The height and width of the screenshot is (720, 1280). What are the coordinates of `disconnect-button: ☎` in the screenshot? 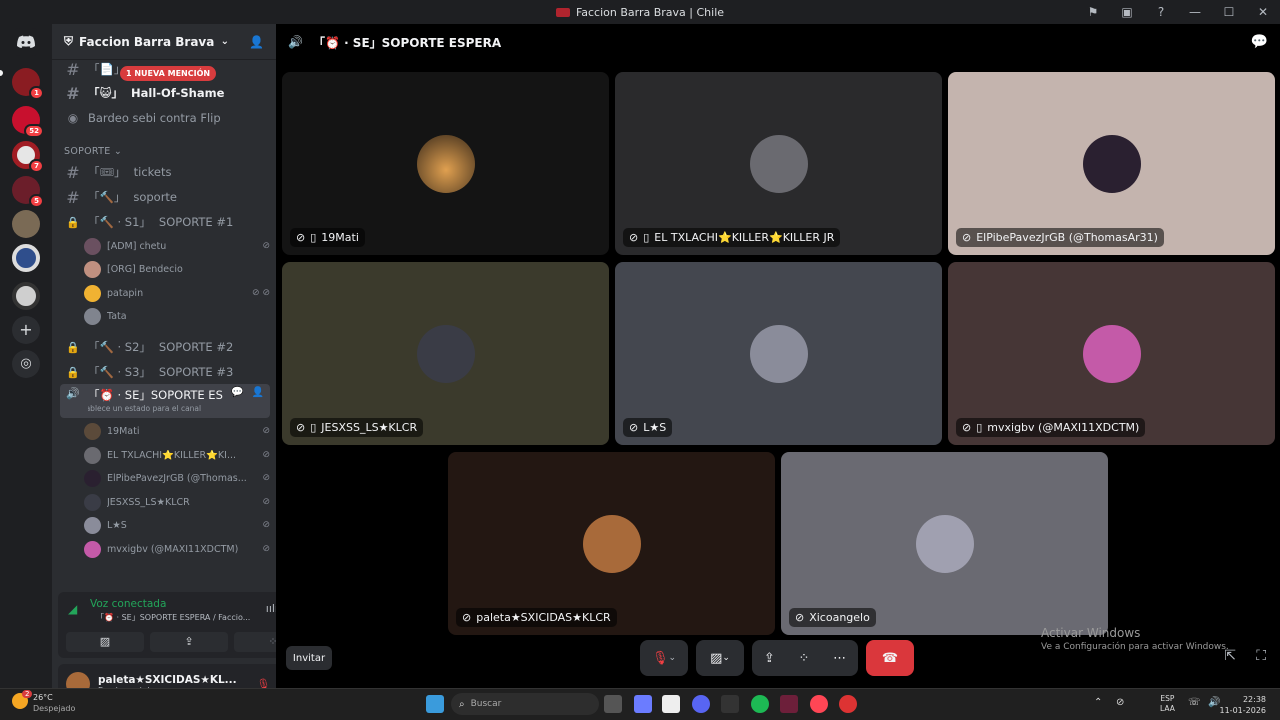 It's located at (890, 658).